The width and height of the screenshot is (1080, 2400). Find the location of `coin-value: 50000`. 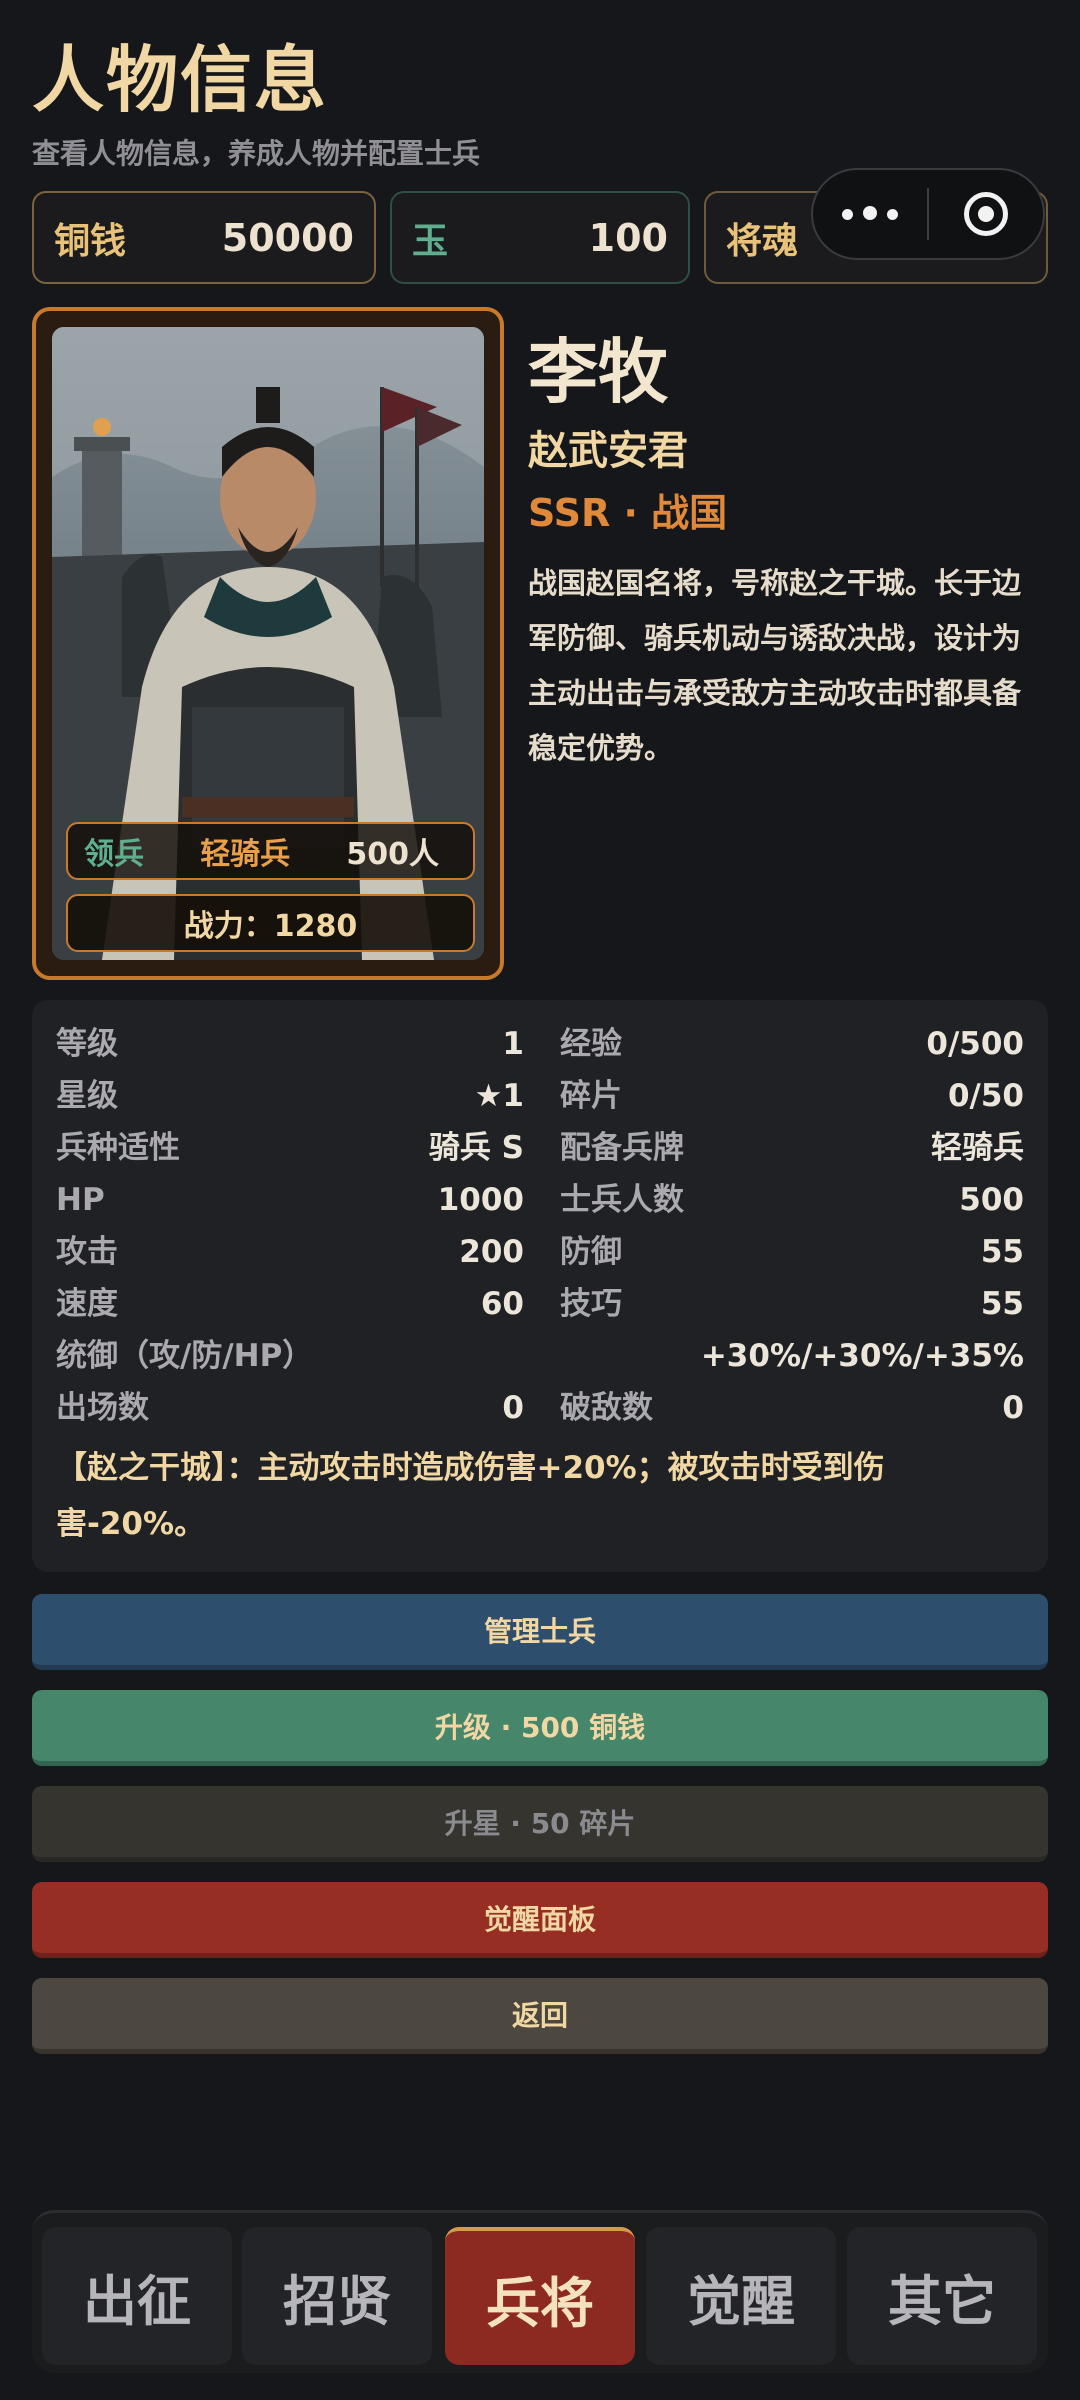

coin-value: 50000 is located at coordinates (287, 237).